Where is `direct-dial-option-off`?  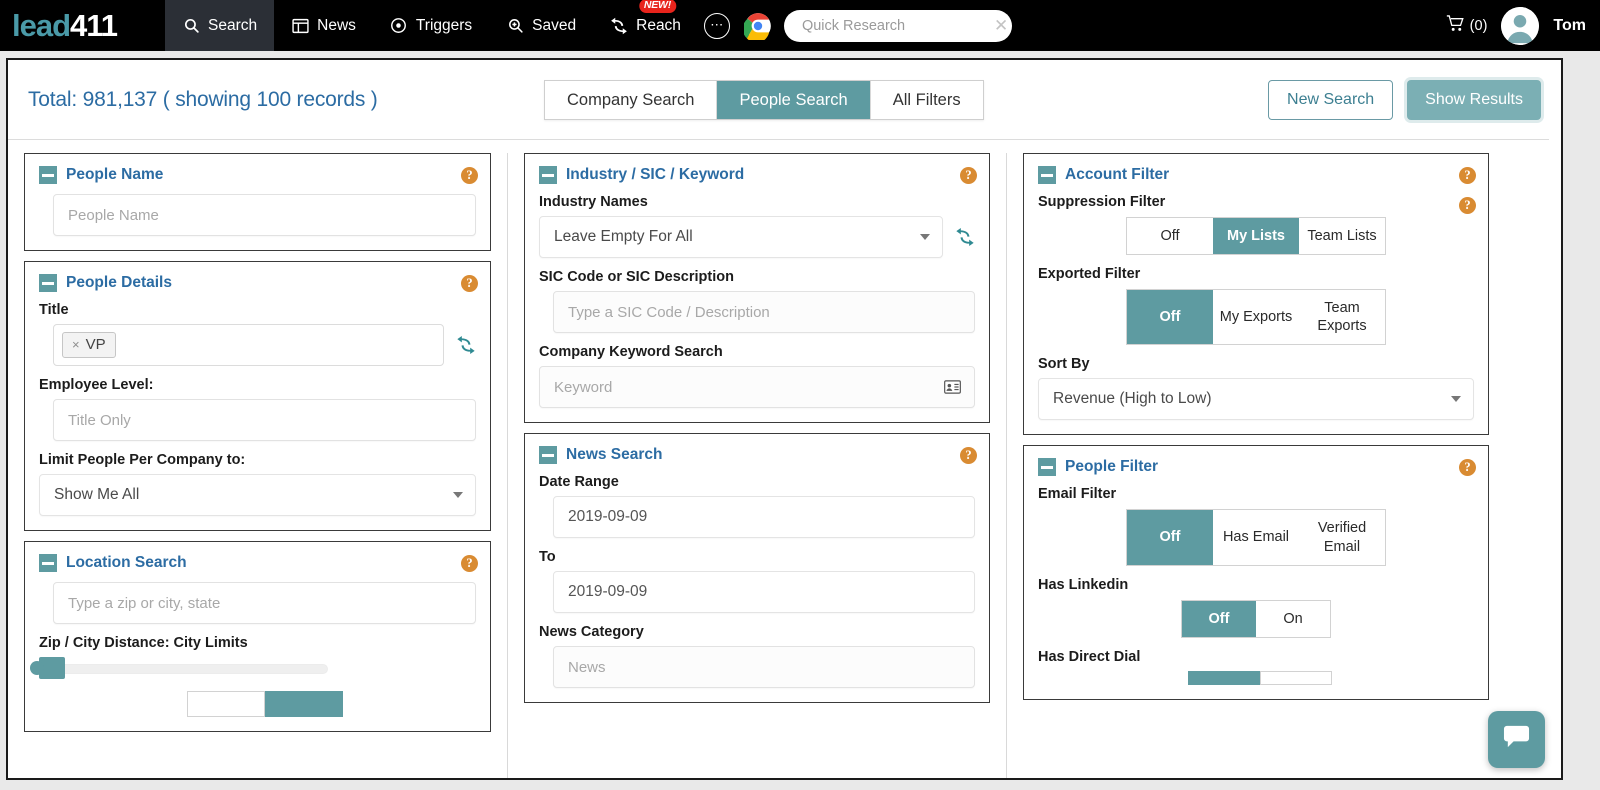 direct-dial-option-off is located at coordinates (1224, 677).